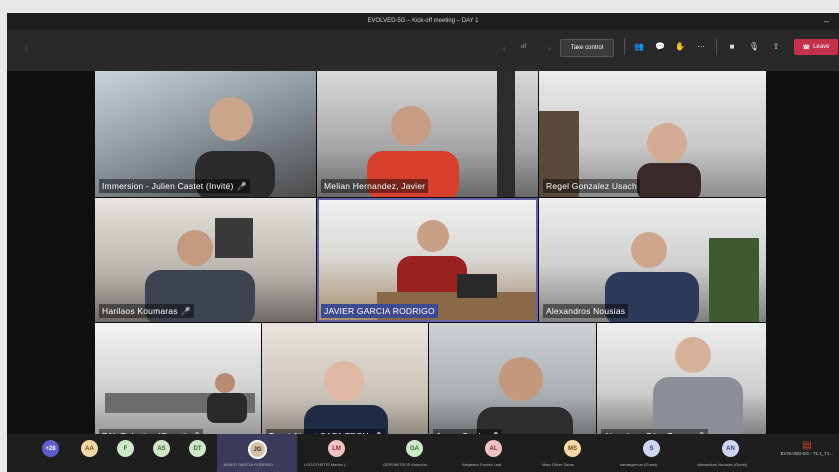 The height and width of the screenshot is (472, 839). Describe the element at coordinates (482, 464) in the screenshot. I see `participant-name: Alejandro Fornés Leal` at that location.